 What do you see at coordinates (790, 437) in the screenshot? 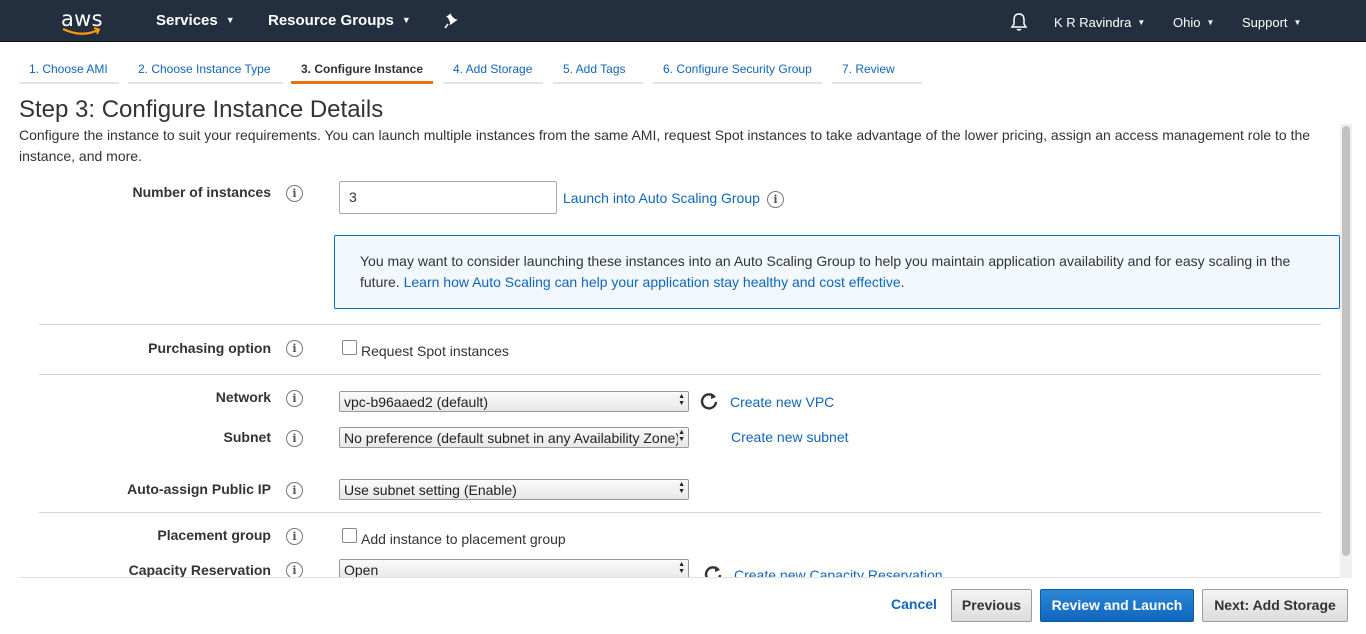
I see `create-subnet-link: Create new subnet` at bounding box center [790, 437].